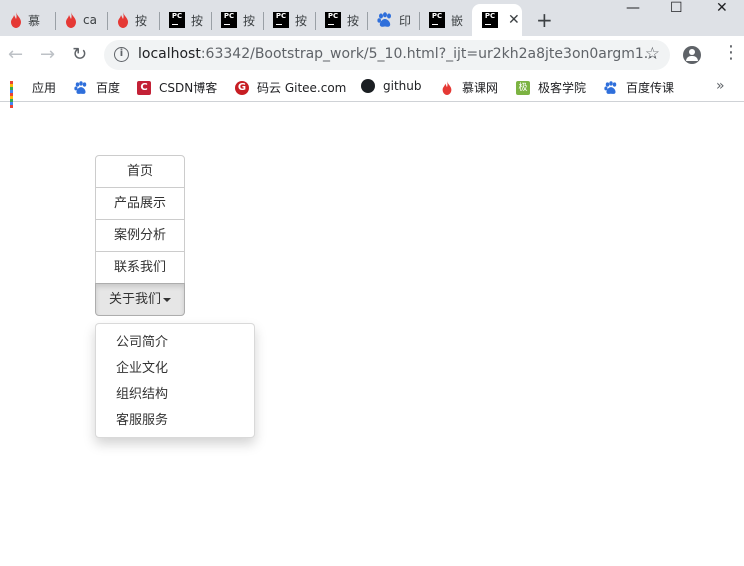 Image resolution: width=744 pixels, height=566 pixels. I want to click on bookmark-gitee: G 码云 Gitee.com, so click(290, 87).